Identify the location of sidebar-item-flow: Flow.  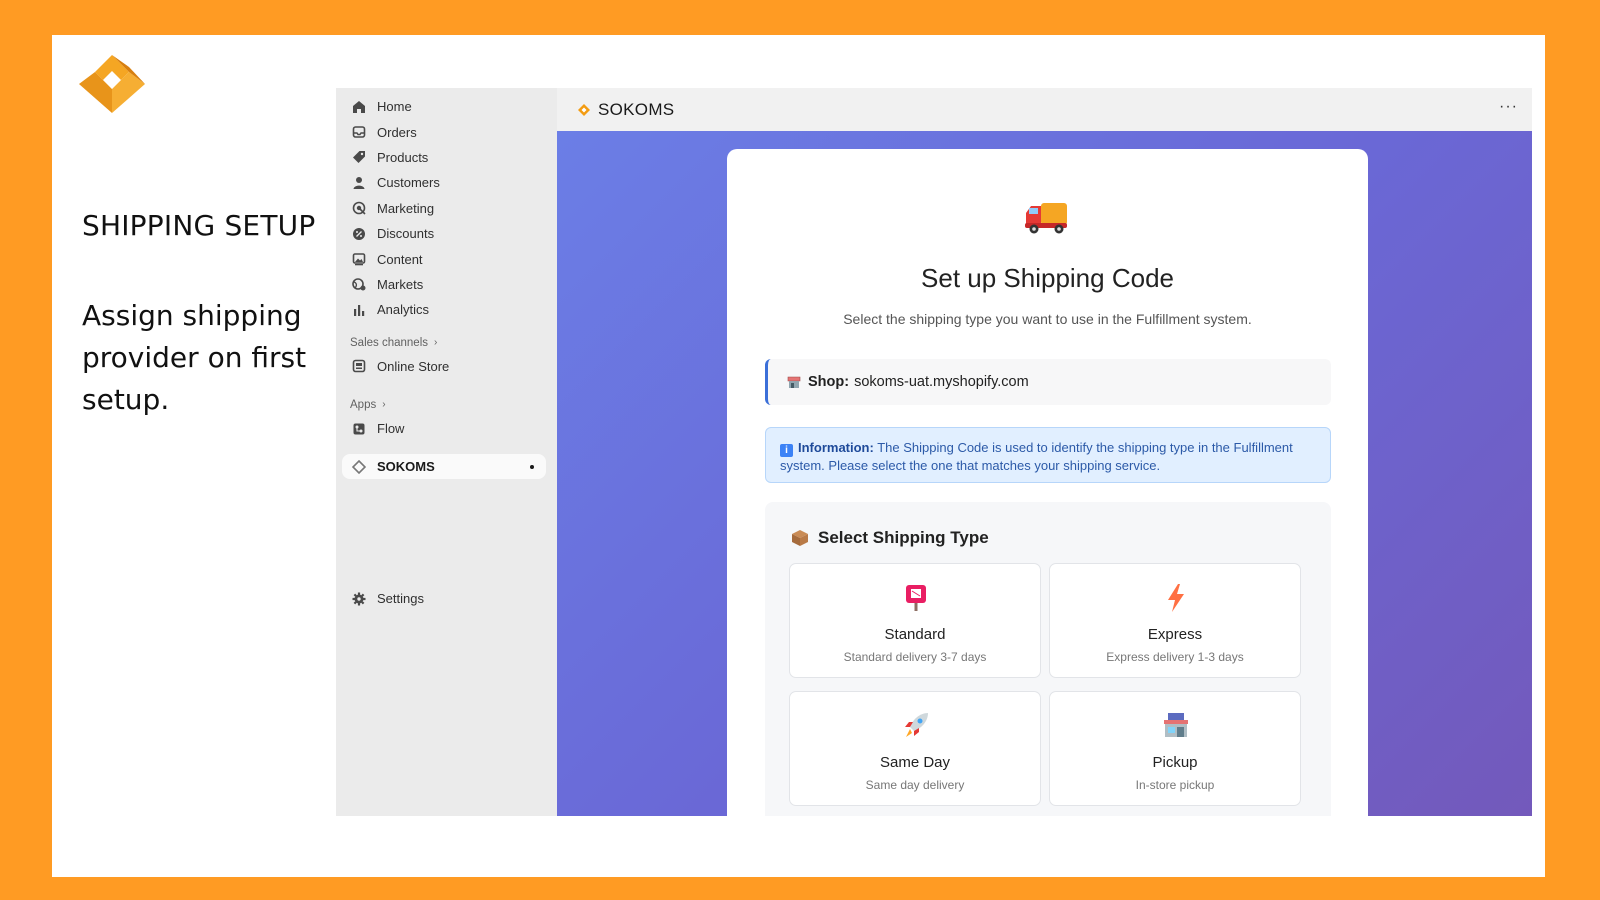
(446, 428).